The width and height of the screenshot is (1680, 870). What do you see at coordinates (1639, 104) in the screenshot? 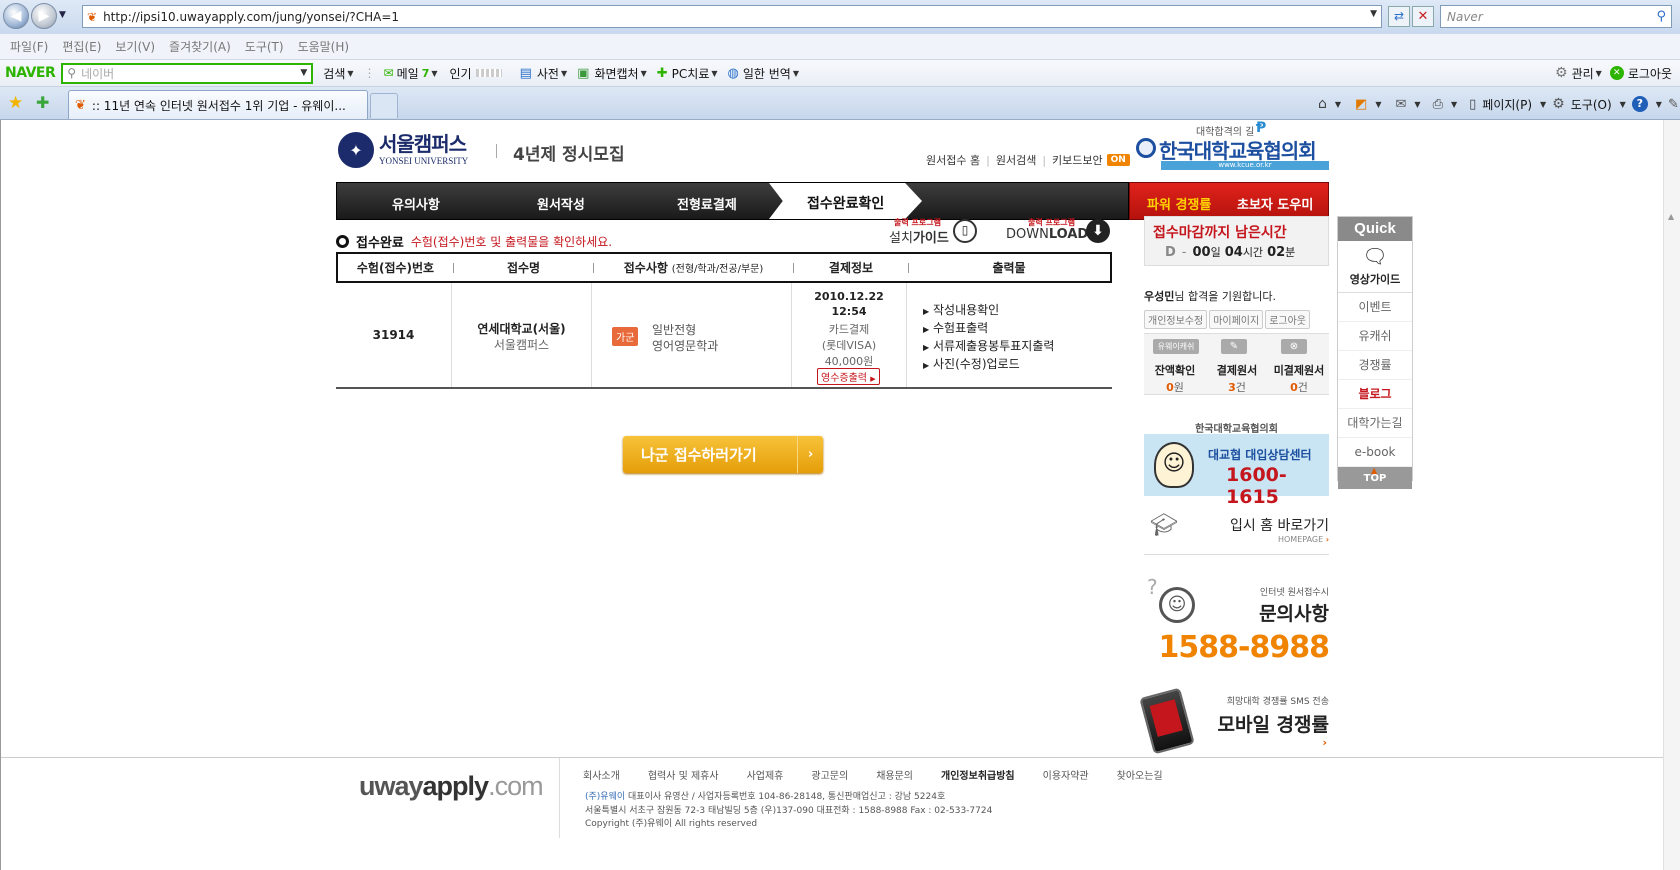
I see `help-icon: ?` at bounding box center [1639, 104].